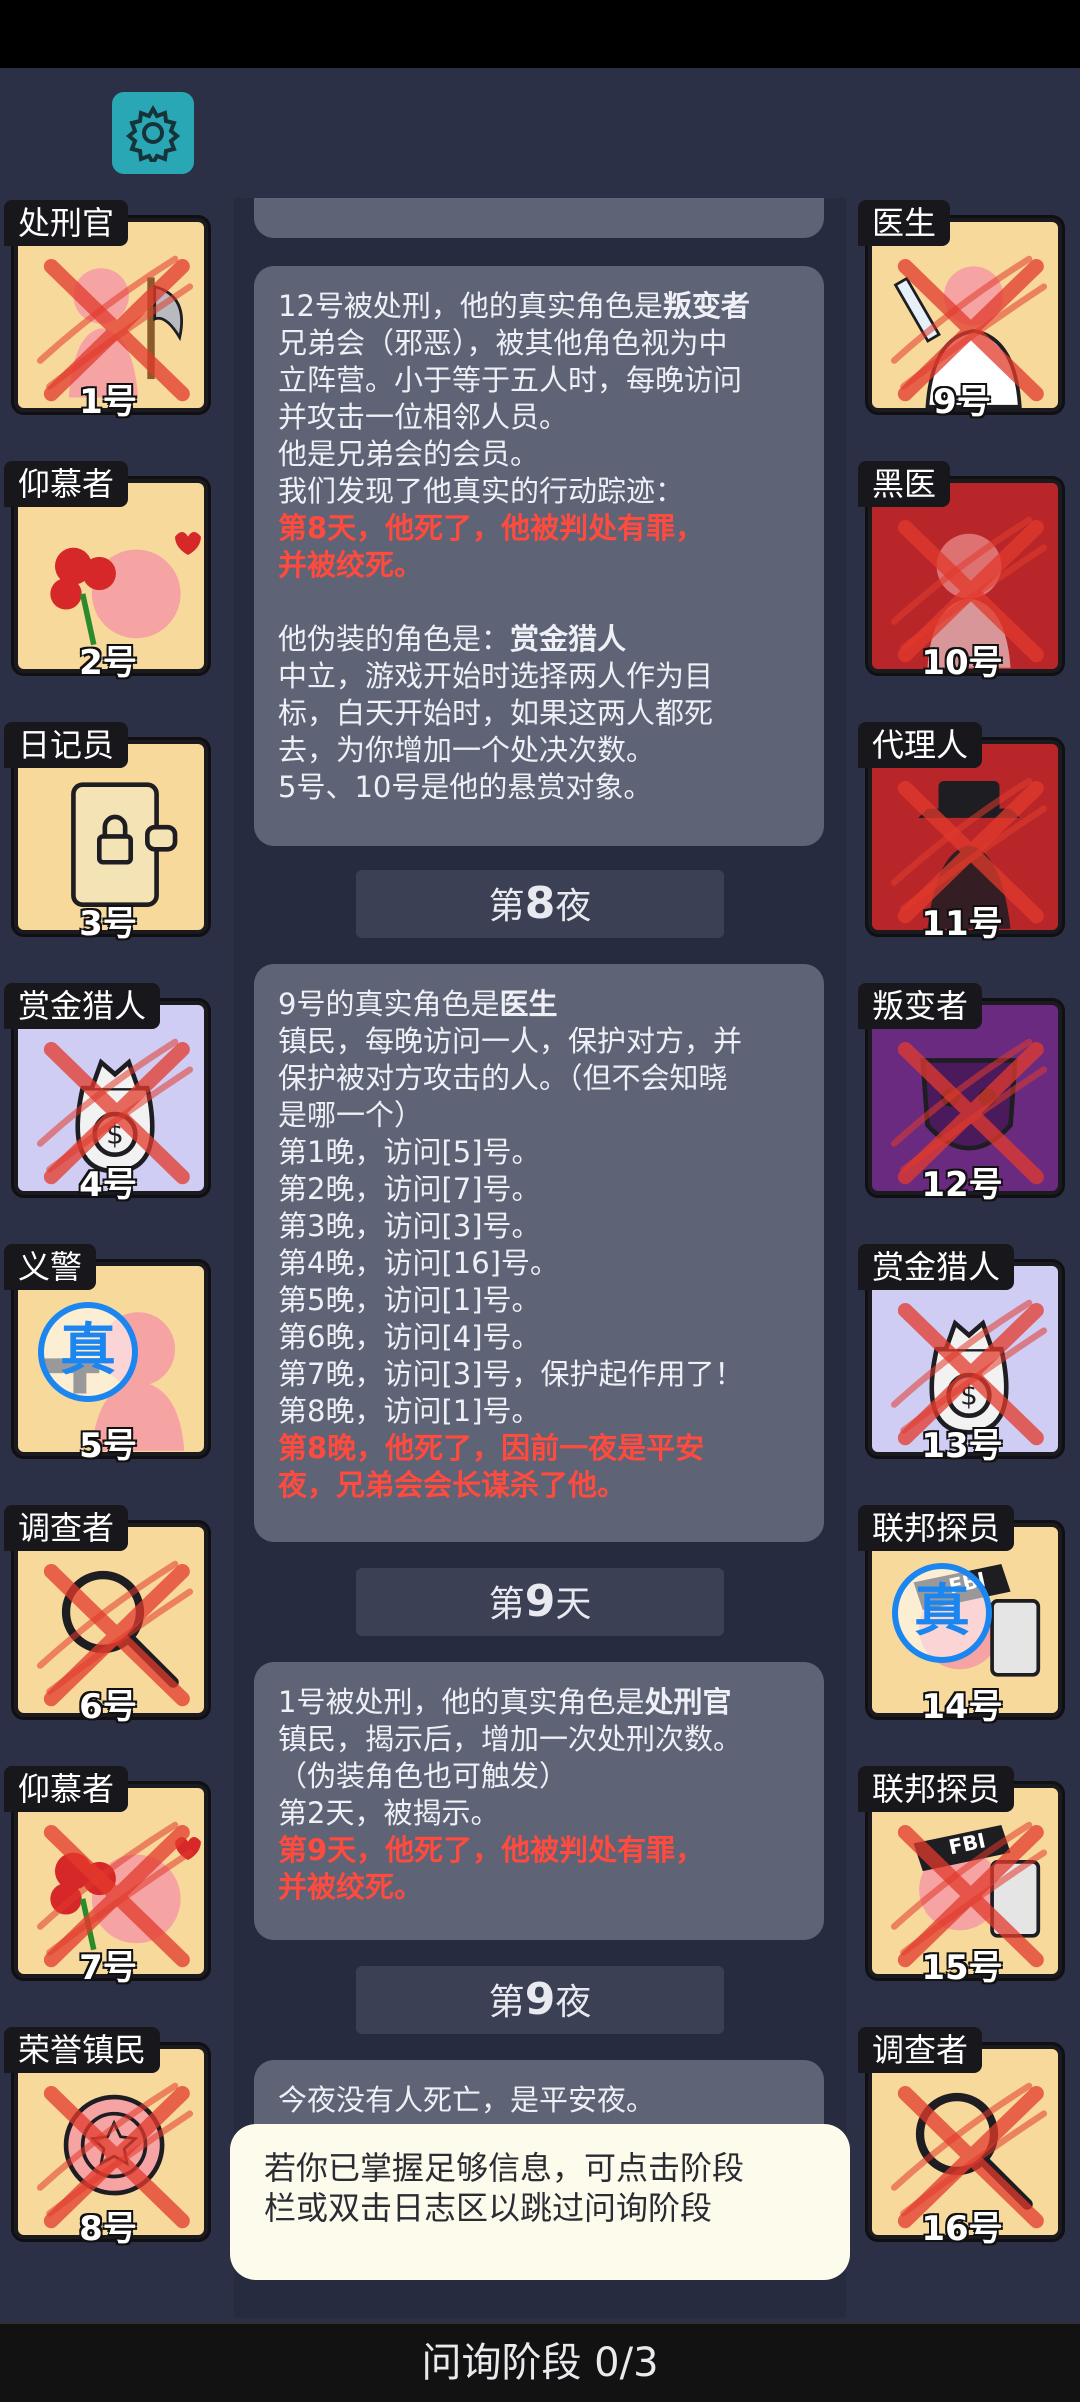  What do you see at coordinates (66, 745) in the screenshot?
I see `player-role-label: 日记员` at bounding box center [66, 745].